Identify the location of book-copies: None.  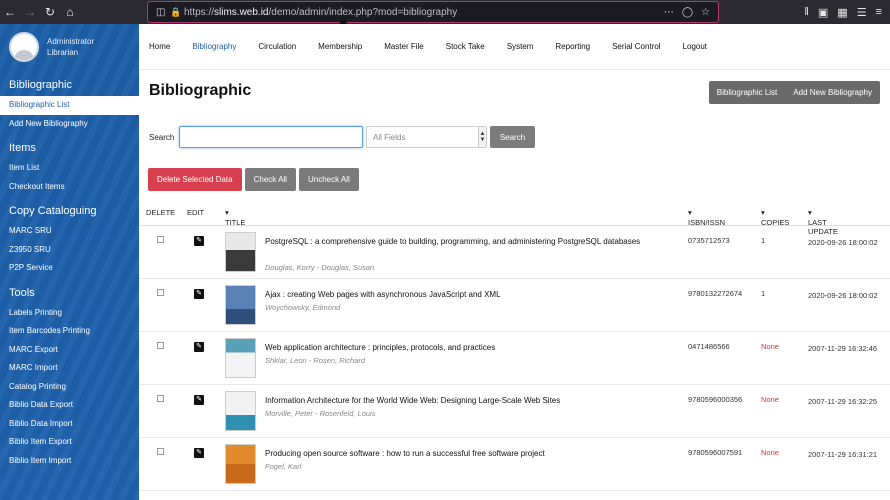
(770, 452).